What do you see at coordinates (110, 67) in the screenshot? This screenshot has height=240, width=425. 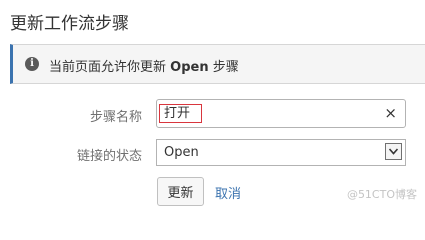 I see `info-message-prefix: 当前页面允许你更新` at bounding box center [110, 67].